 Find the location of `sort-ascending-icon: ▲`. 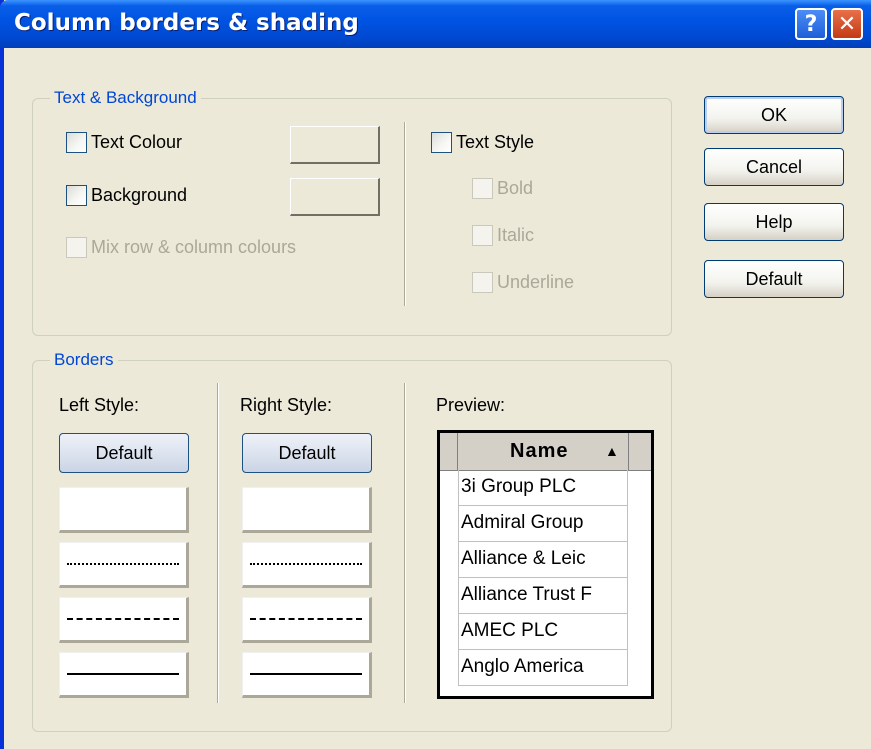

sort-ascending-icon: ▲ is located at coordinates (612, 451).